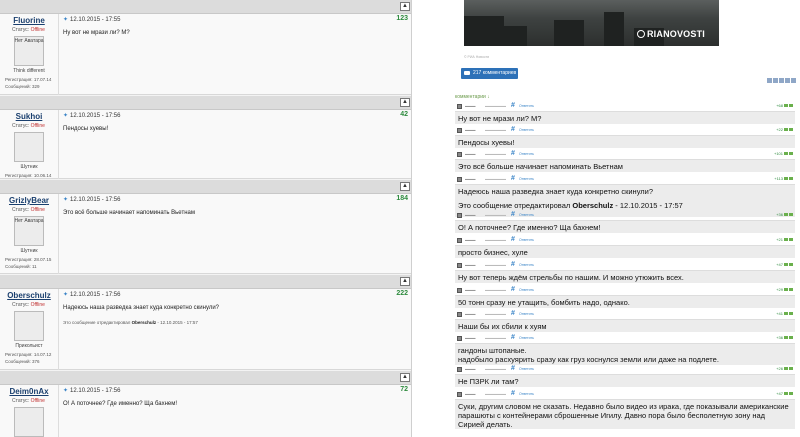 This screenshot has width=800, height=437. Describe the element at coordinates (28, 305) in the screenshot. I see `user-status: Статус: Offline` at that location.